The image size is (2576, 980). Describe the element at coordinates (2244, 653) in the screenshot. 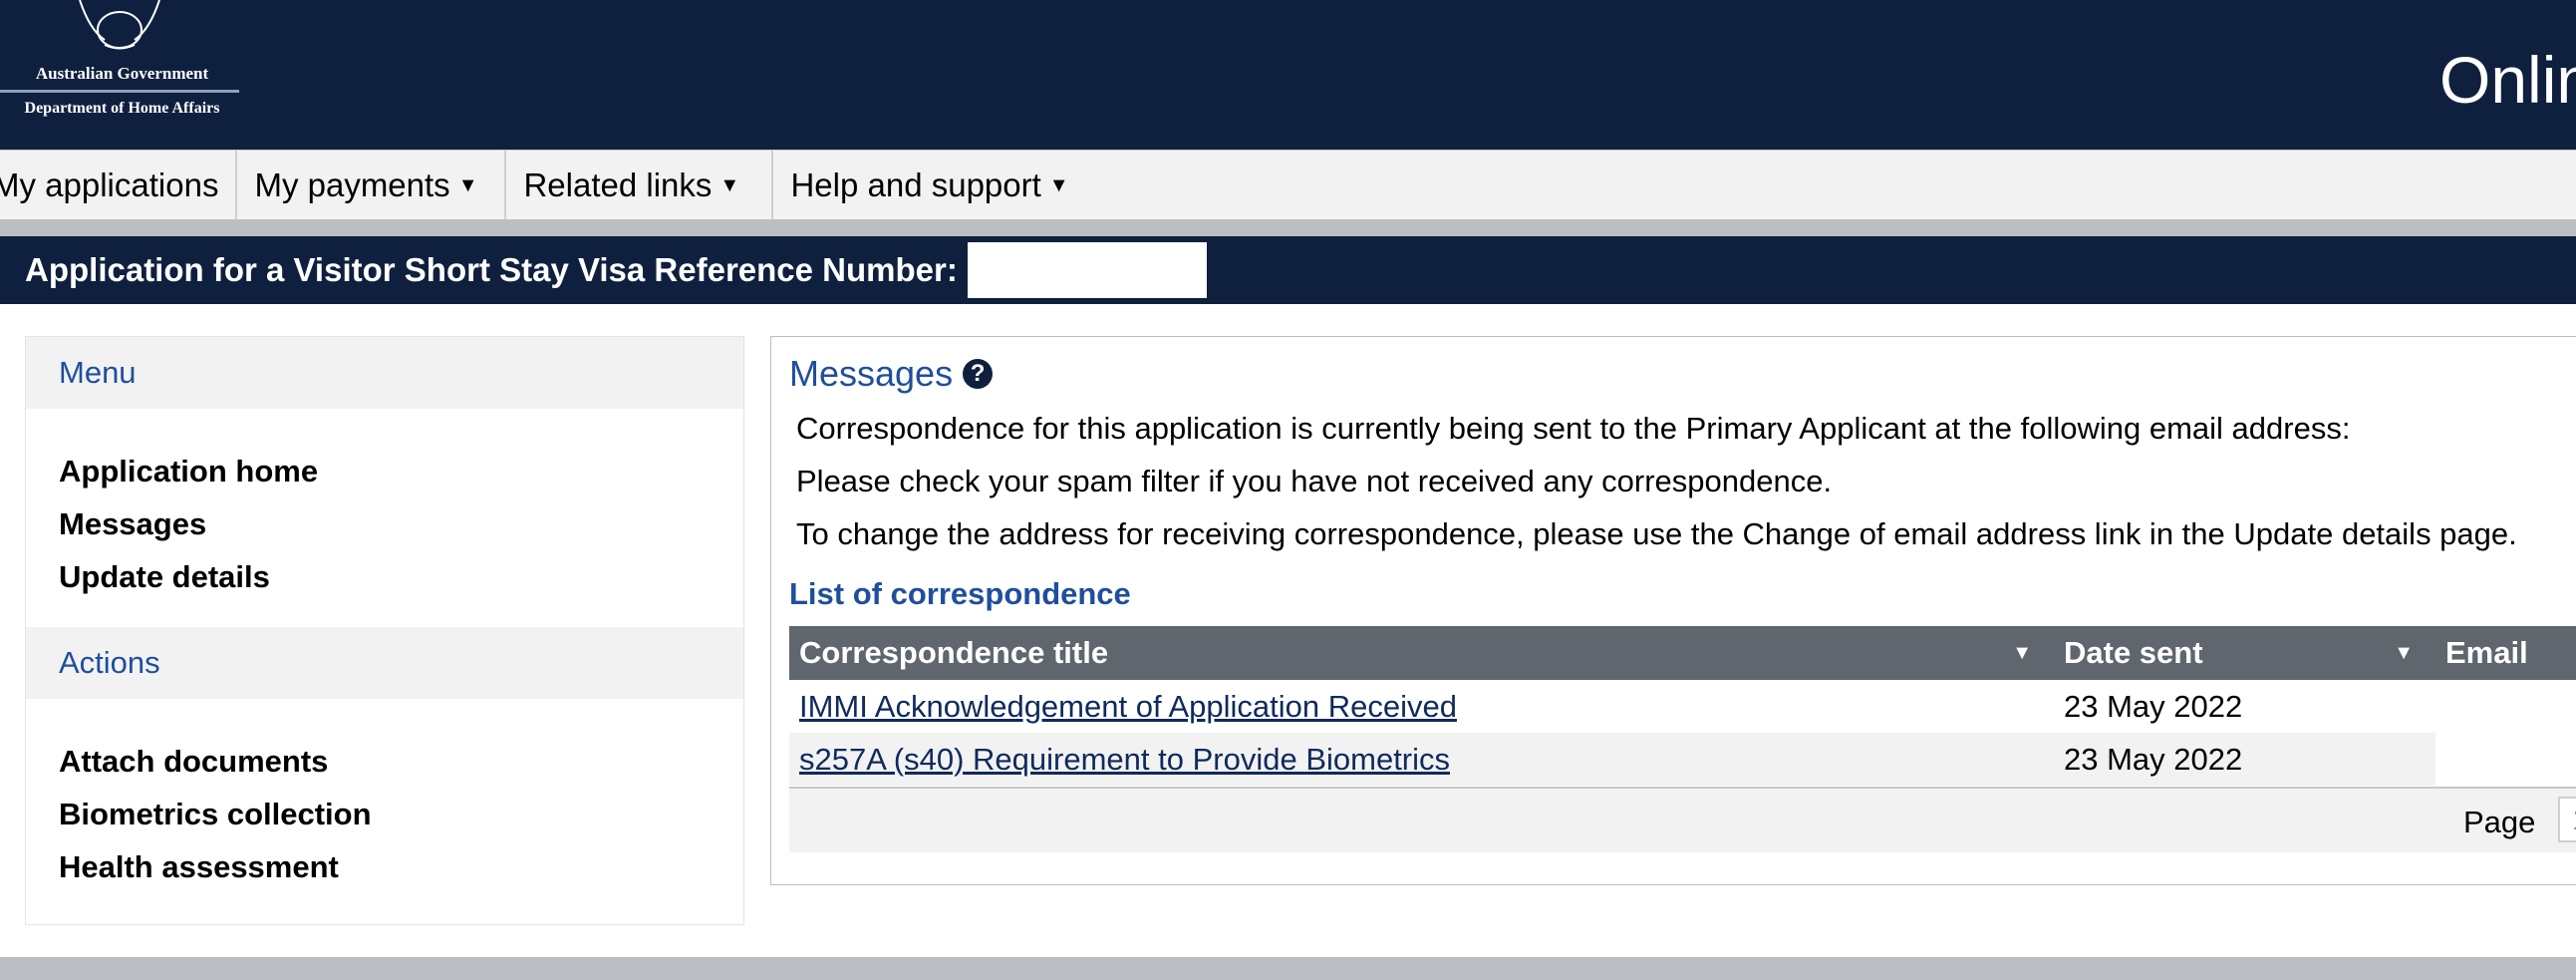

I see `column-header-date: Date sent ▼` at that location.